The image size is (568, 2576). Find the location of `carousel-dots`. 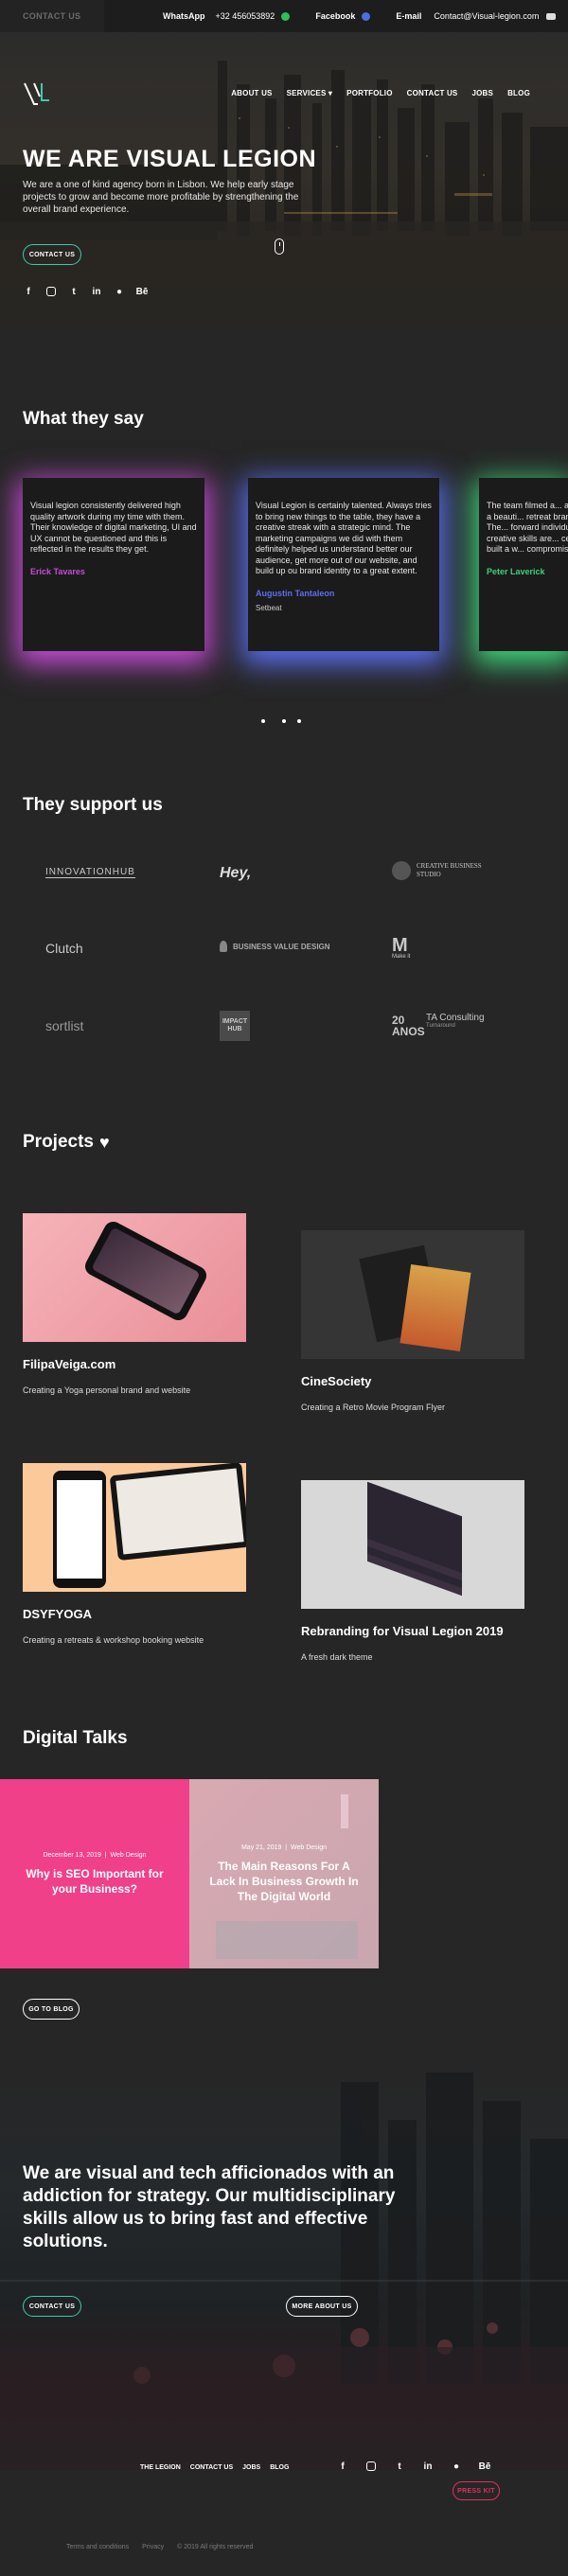

carousel-dots is located at coordinates (281, 721).